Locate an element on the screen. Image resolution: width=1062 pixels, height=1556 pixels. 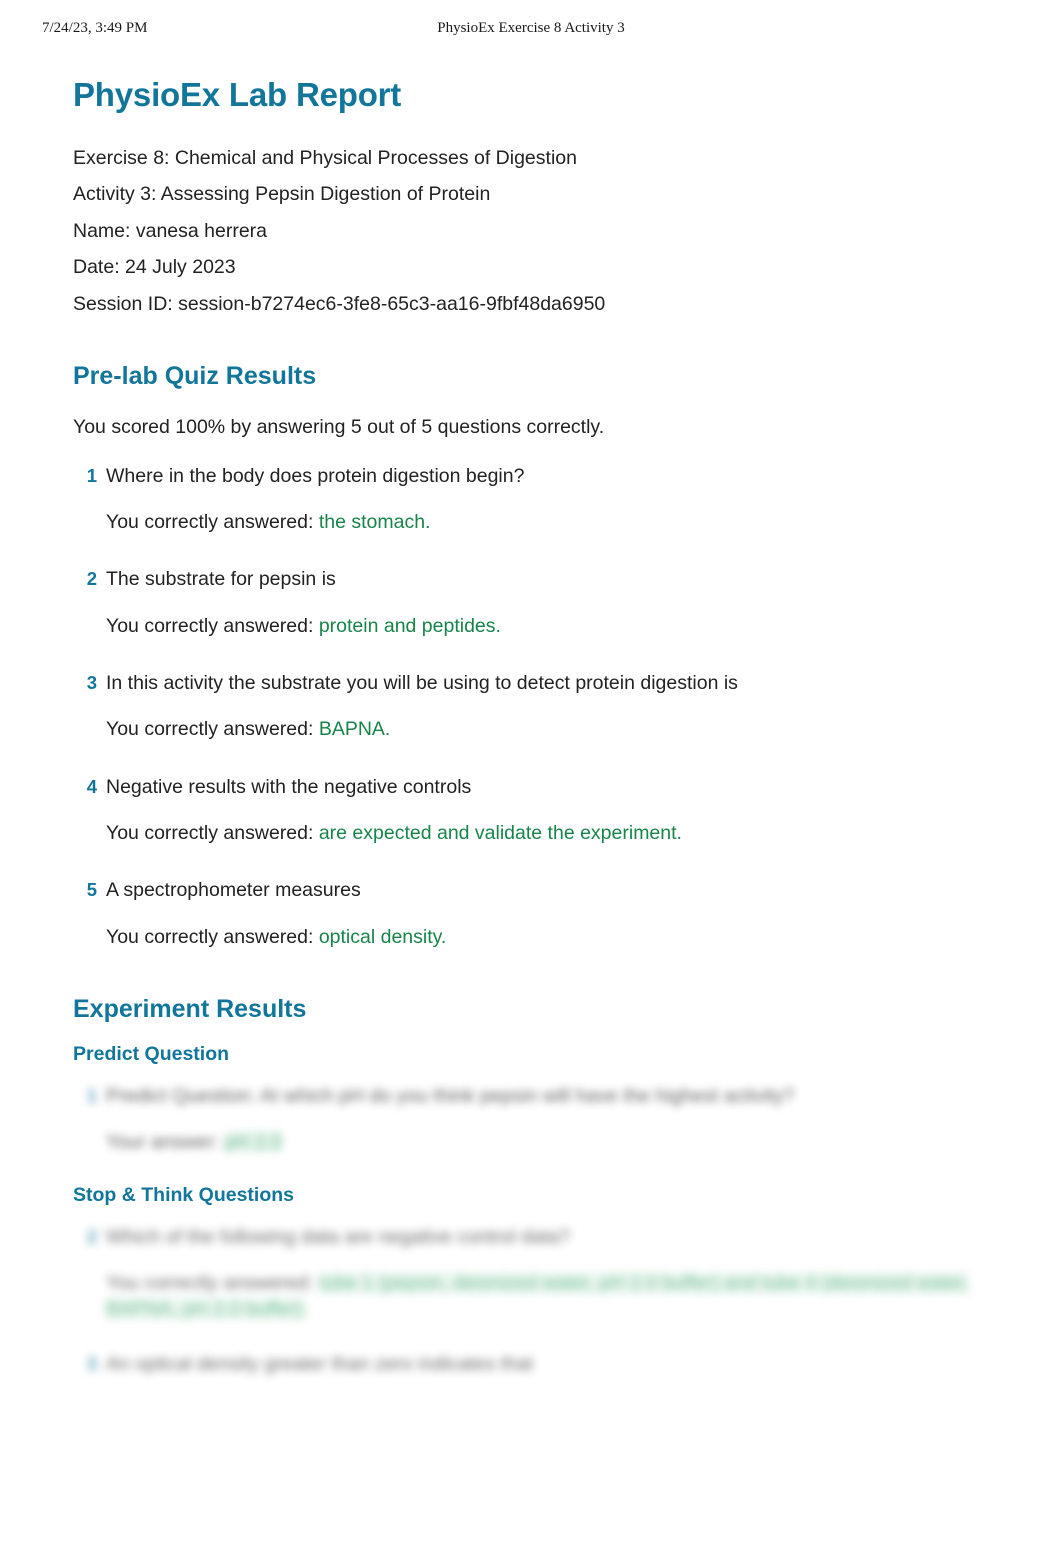
answer-value: optical density. is located at coordinates (382, 936).